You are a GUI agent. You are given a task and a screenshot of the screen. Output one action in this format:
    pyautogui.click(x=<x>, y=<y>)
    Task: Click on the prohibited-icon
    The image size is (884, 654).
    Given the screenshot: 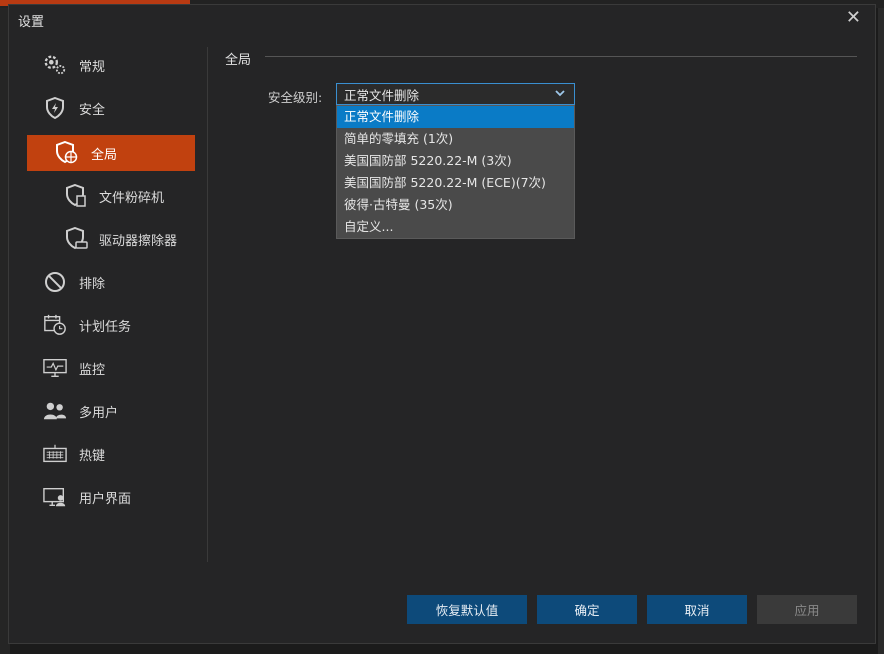 What is the action you would take?
    pyautogui.click(x=55, y=282)
    